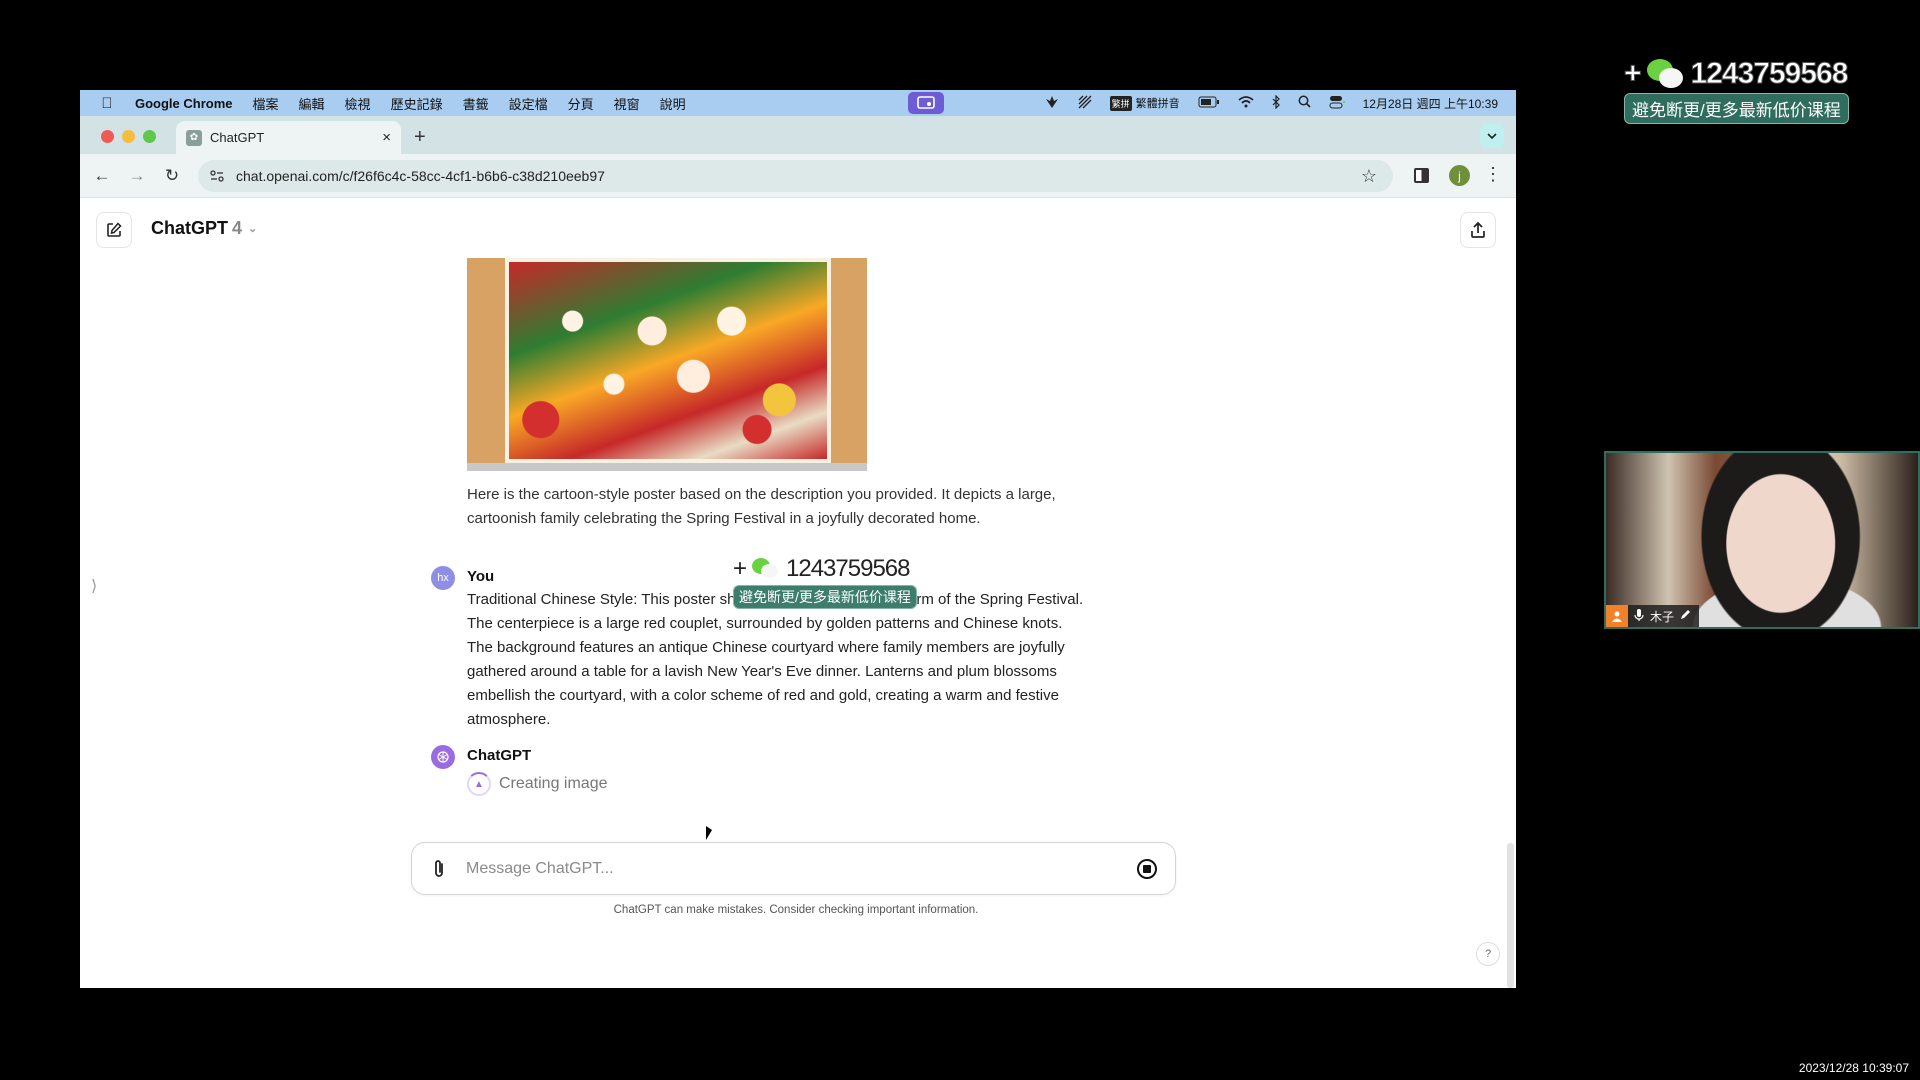 This screenshot has height=1080, width=1920. Describe the element at coordinates (417, 103) in the screenshot. I see `menu-history: 歷史記錄` at that location.